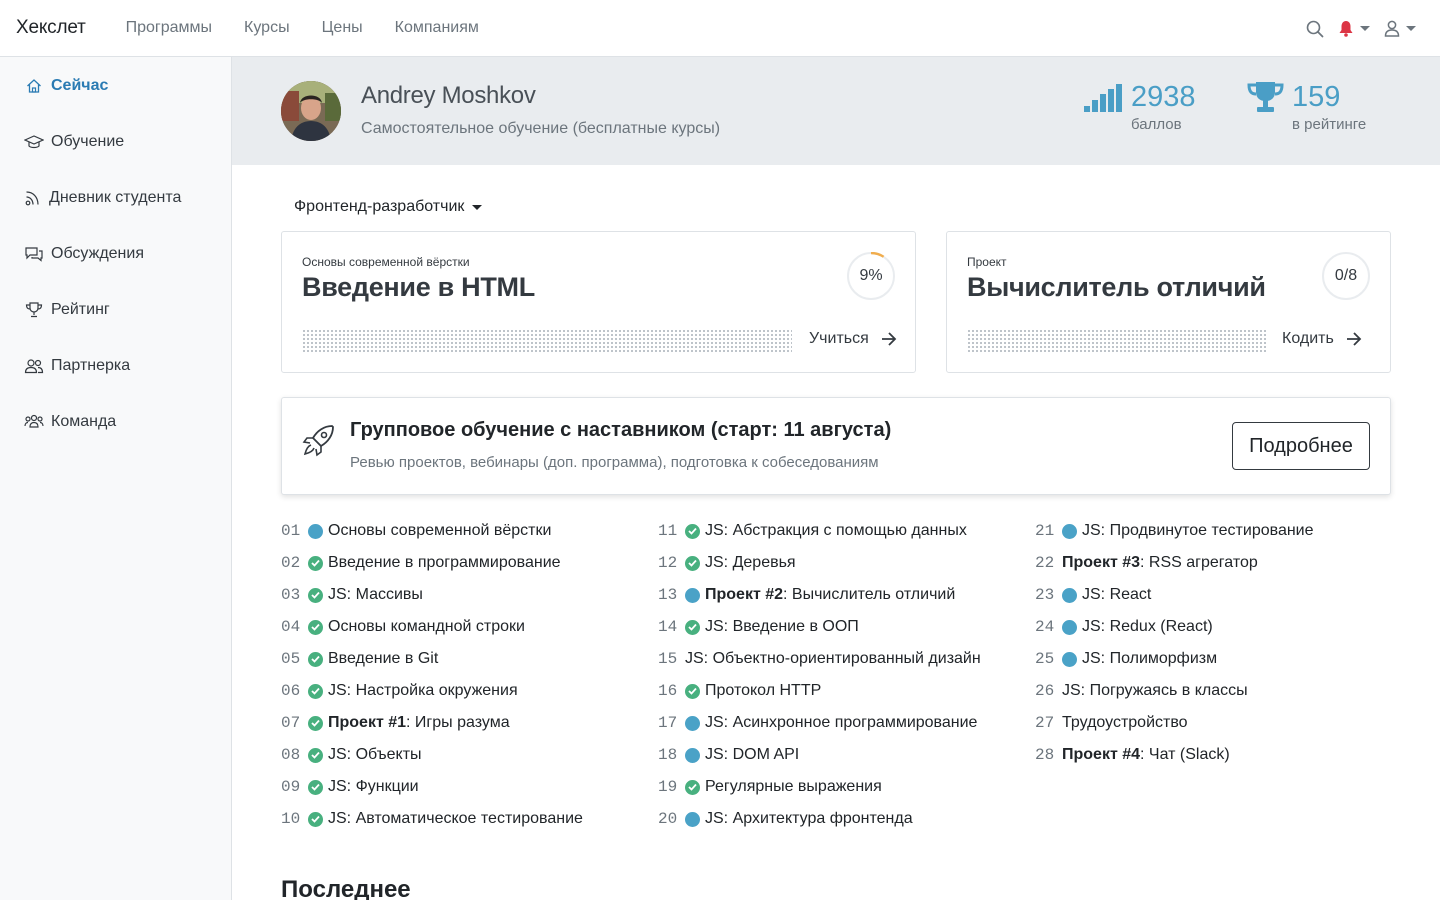 Image resolution: width=1440 pixels, height=900 pixels. I want to click on nav-link-companies: Компаниям, so click(437, 28).